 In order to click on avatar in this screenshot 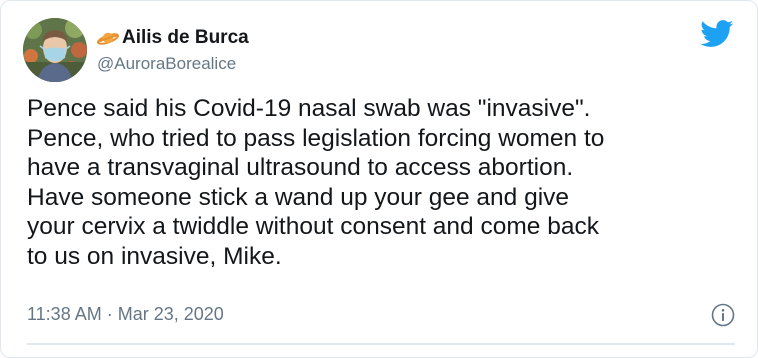, I will do `click(55, 50)`.